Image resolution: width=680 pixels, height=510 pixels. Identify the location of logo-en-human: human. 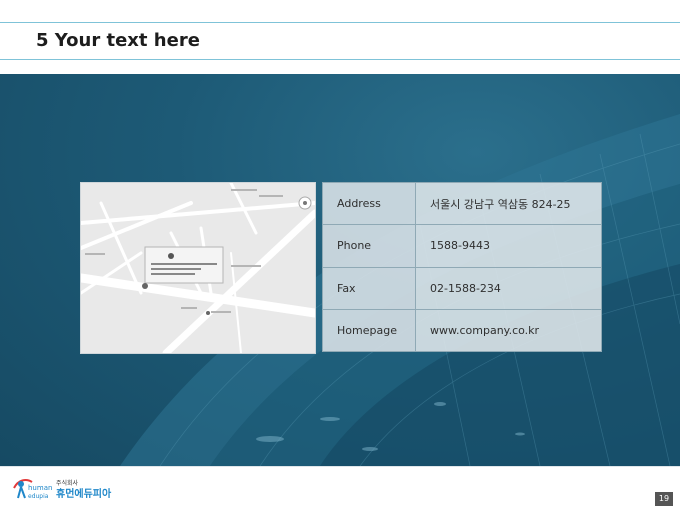
(40, 488).